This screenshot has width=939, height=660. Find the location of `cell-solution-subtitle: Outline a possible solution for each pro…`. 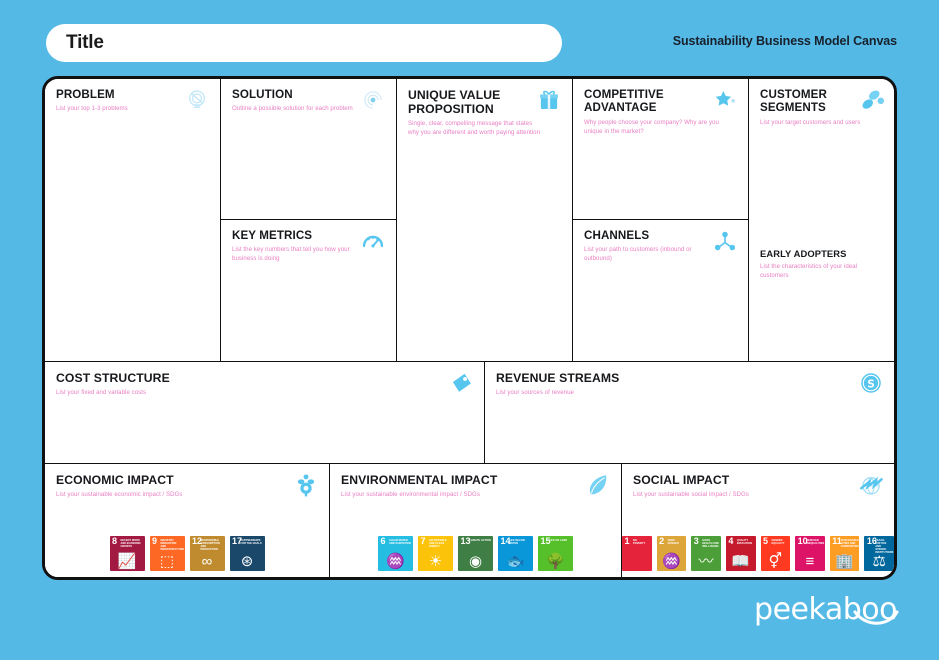

cell-solution-subtitle: Outline a possible solution for each pro… is located at coordinates (292, 109).